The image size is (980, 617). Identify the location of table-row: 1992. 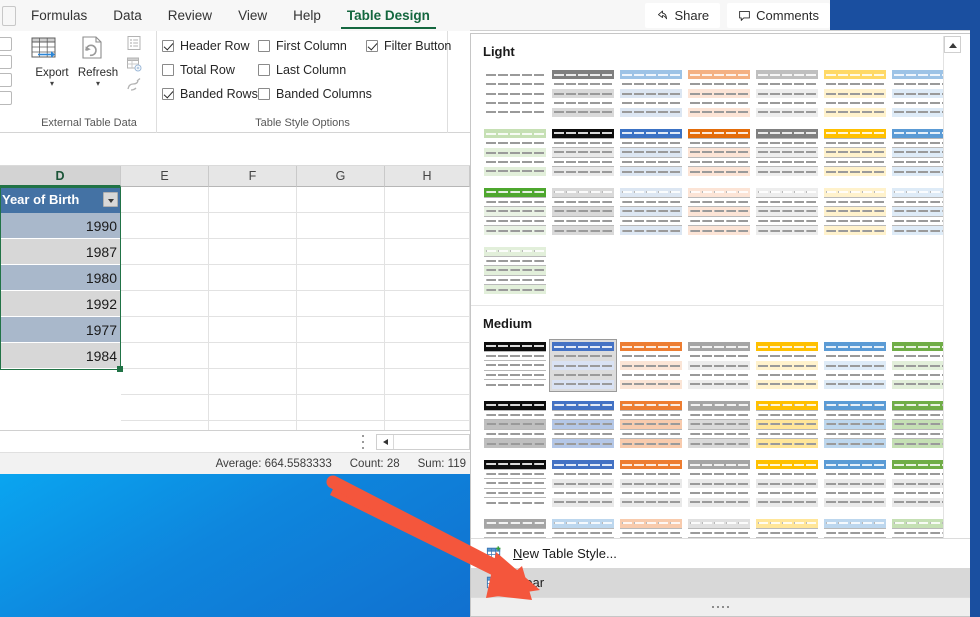
(60, 304).